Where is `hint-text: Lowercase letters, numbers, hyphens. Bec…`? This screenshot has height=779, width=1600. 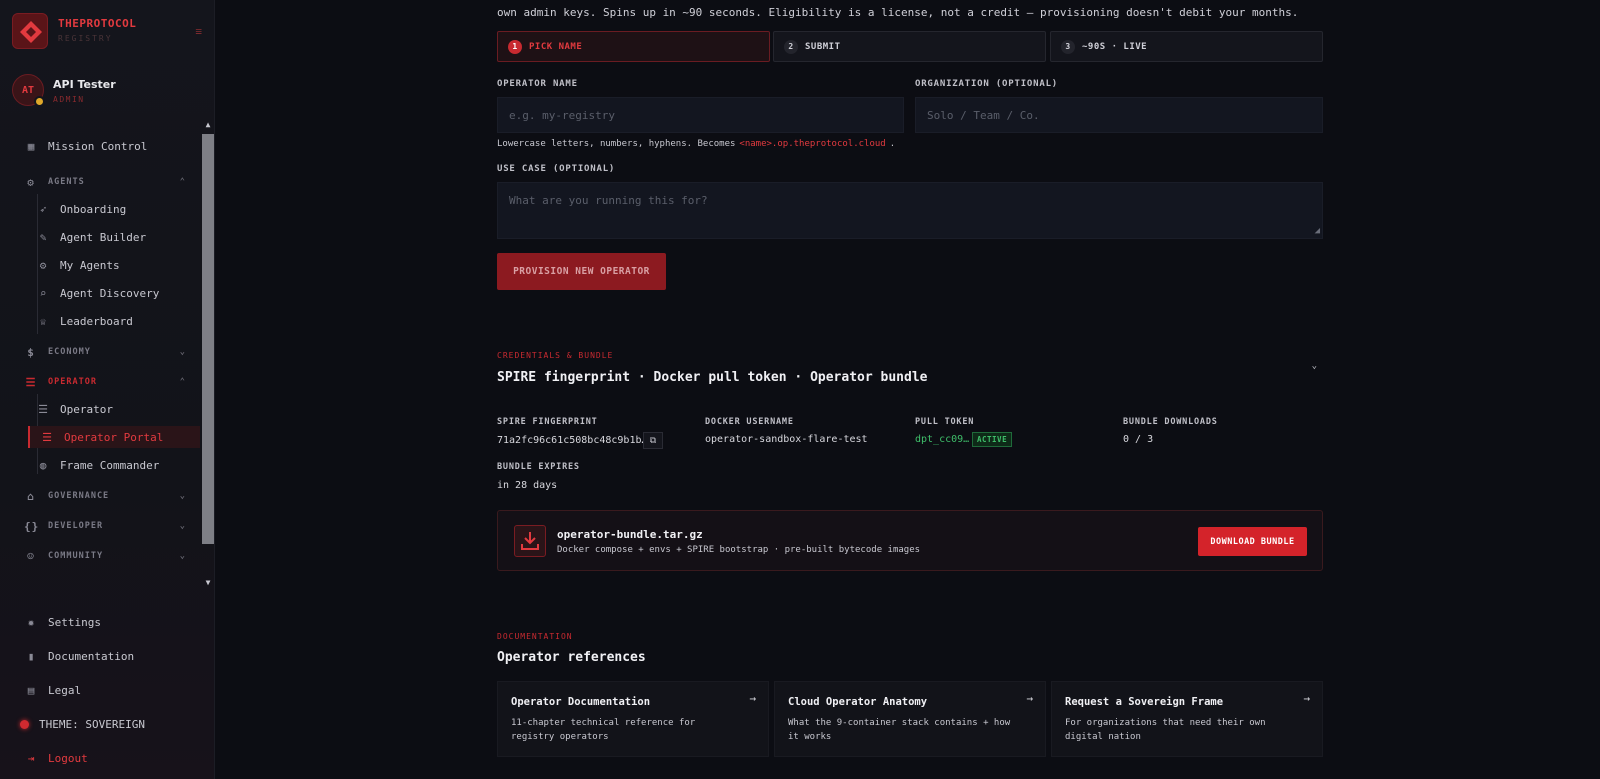
hint-text: Lowercase letters, numbers, hyphens. Bec… is located at coordinates (616, 144).